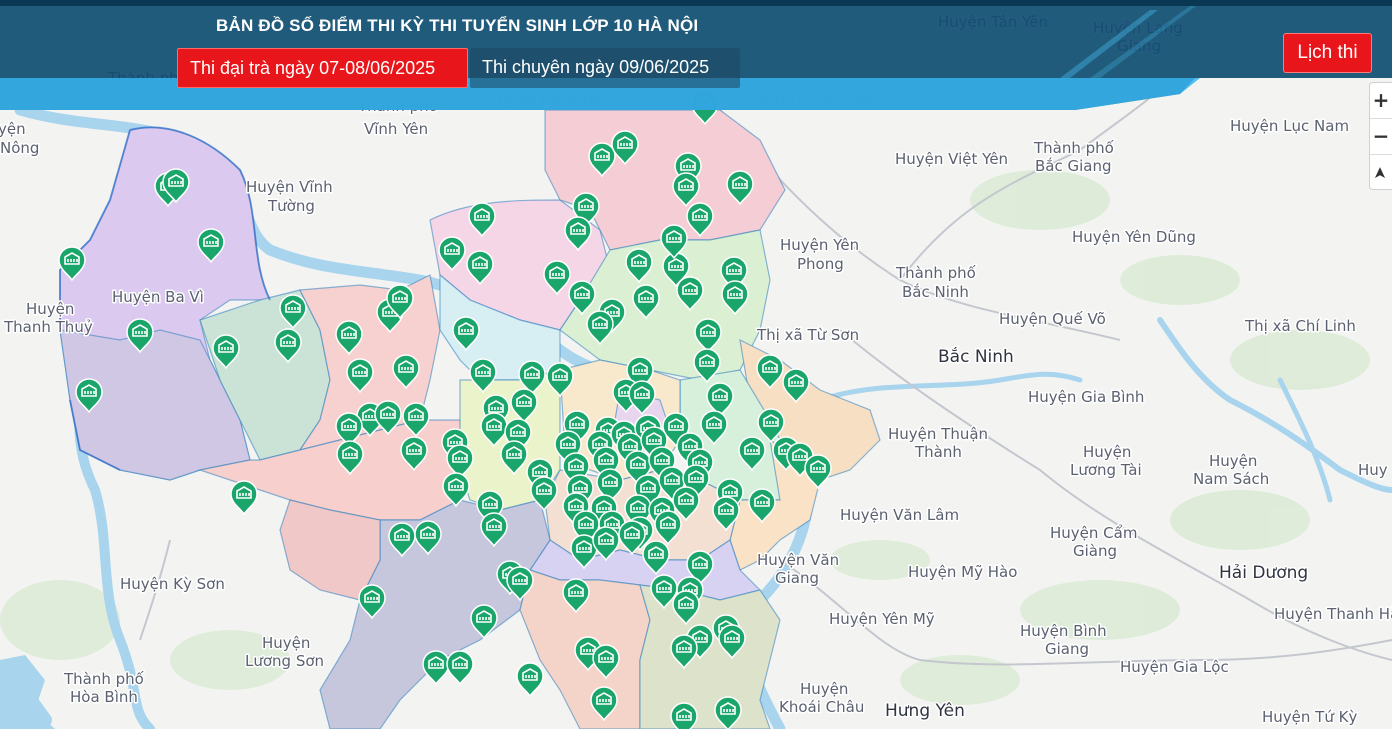  What do you see at coordinates (284, 661) in the screenshot?
I see `place-label: Lương Sơn` at bounding box center [284, 661].